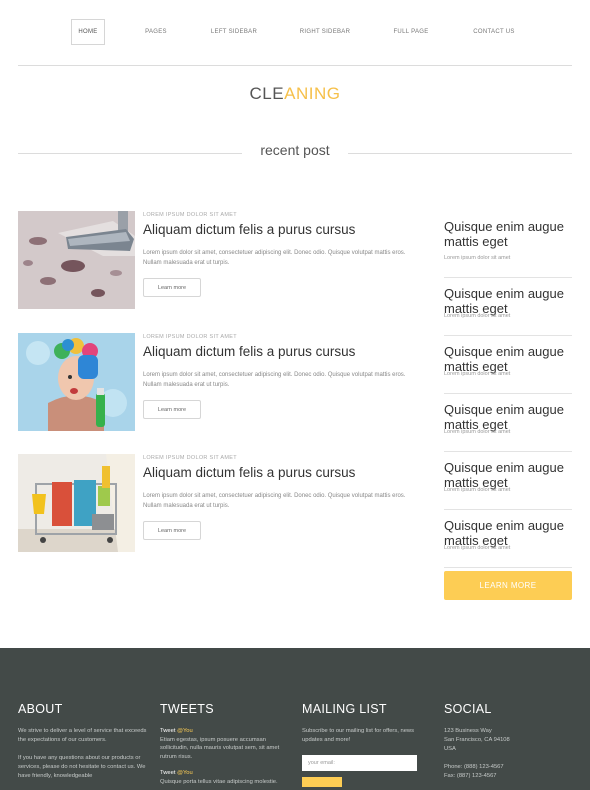 This screenshot has width=590, height=790. What do you see at coordinates (88, 32) in the screenshot?
I see `nav-home: HOME` at bounding box center [88, 32].